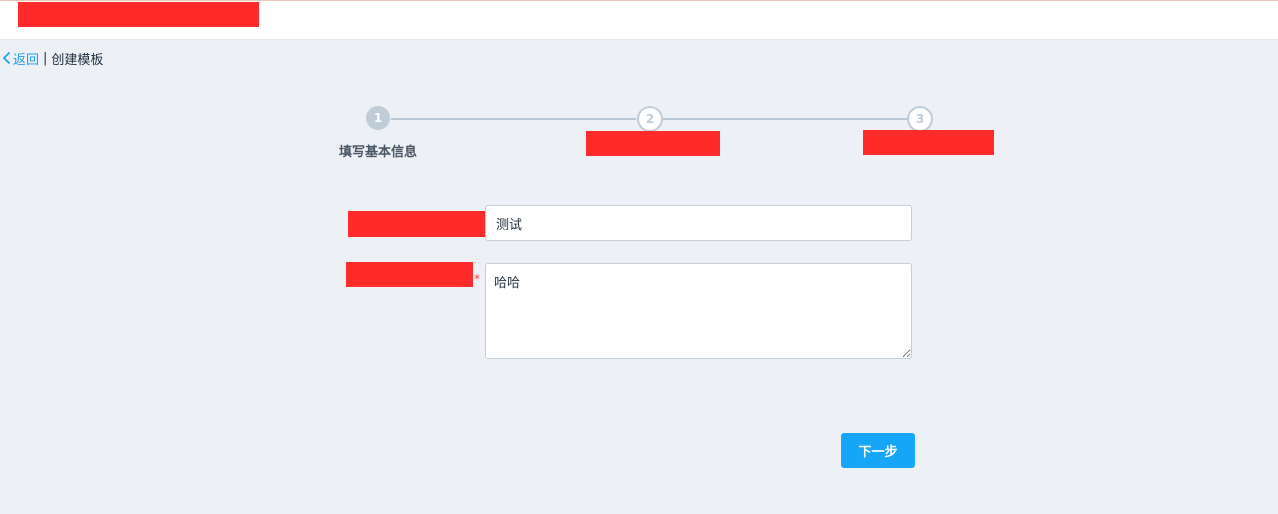 The height and width of the screenshot is (514, 1278). I want to click on next-step-button: 下一步, so click(878, 450).